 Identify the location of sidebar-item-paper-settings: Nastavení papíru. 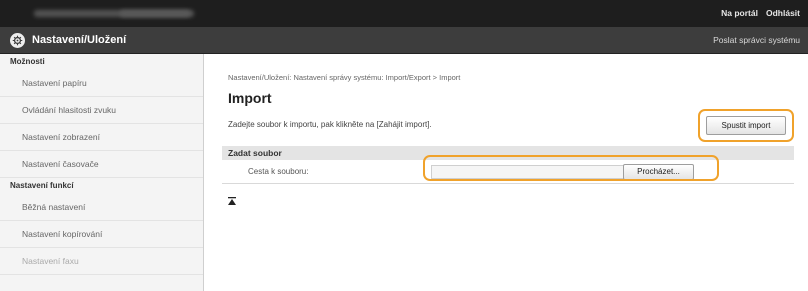
(101, 83).